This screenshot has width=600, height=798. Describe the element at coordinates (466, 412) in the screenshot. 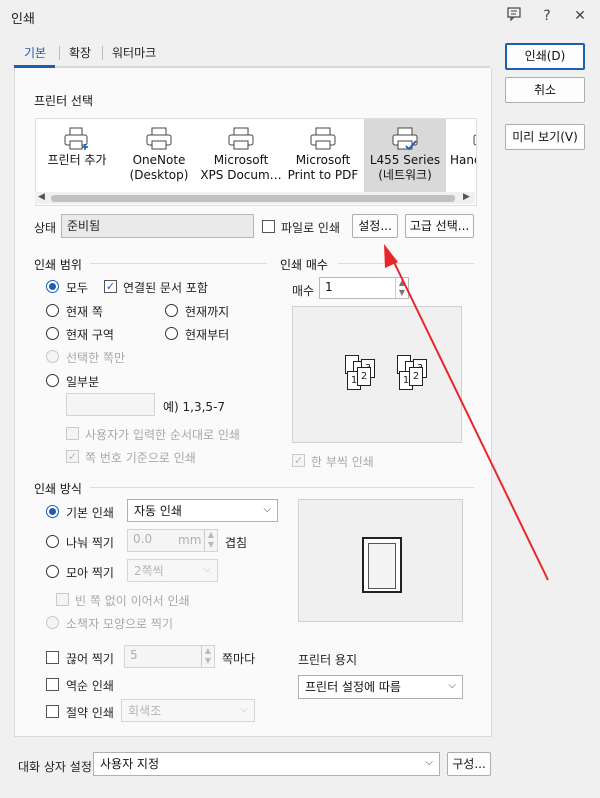

I see `annotation-arrow` at that location.